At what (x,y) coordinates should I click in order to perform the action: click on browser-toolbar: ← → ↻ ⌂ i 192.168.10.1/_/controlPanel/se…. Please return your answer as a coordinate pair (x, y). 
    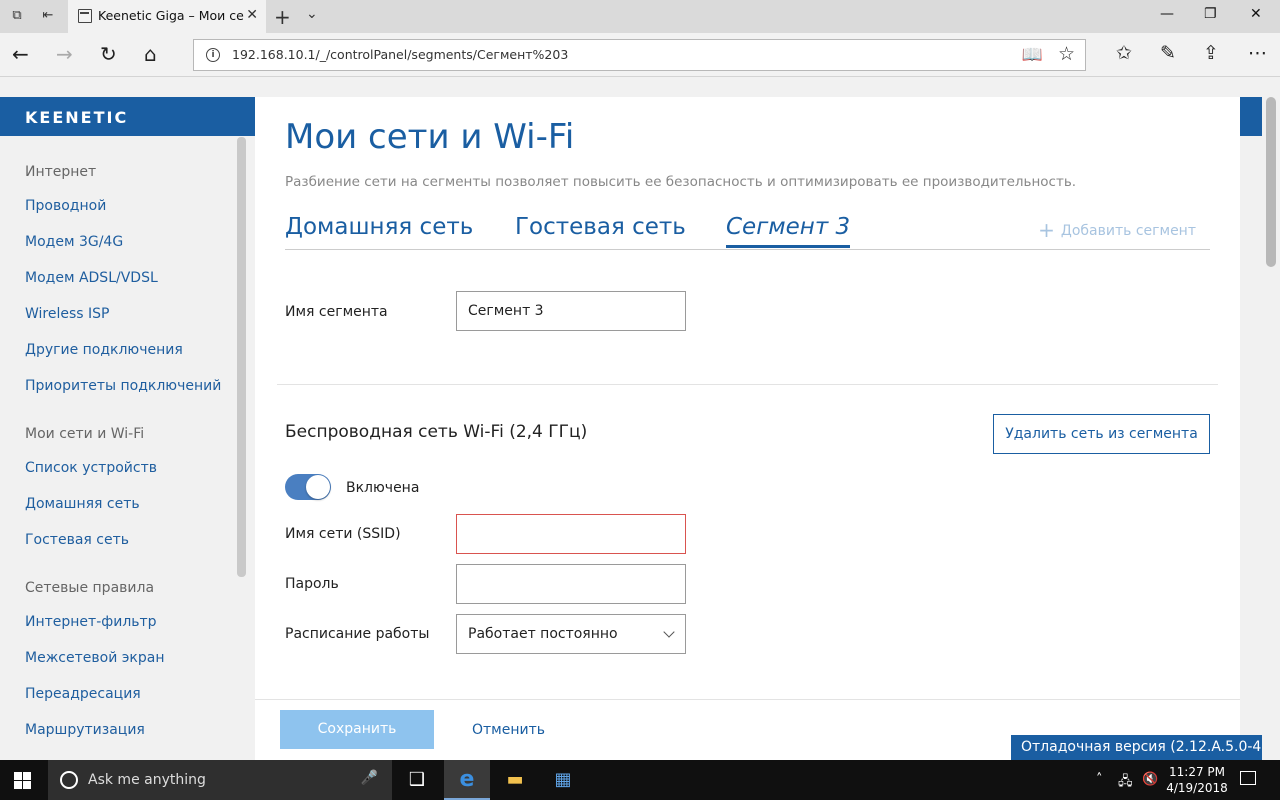
    Looking at the image, I should click on (640, 55).